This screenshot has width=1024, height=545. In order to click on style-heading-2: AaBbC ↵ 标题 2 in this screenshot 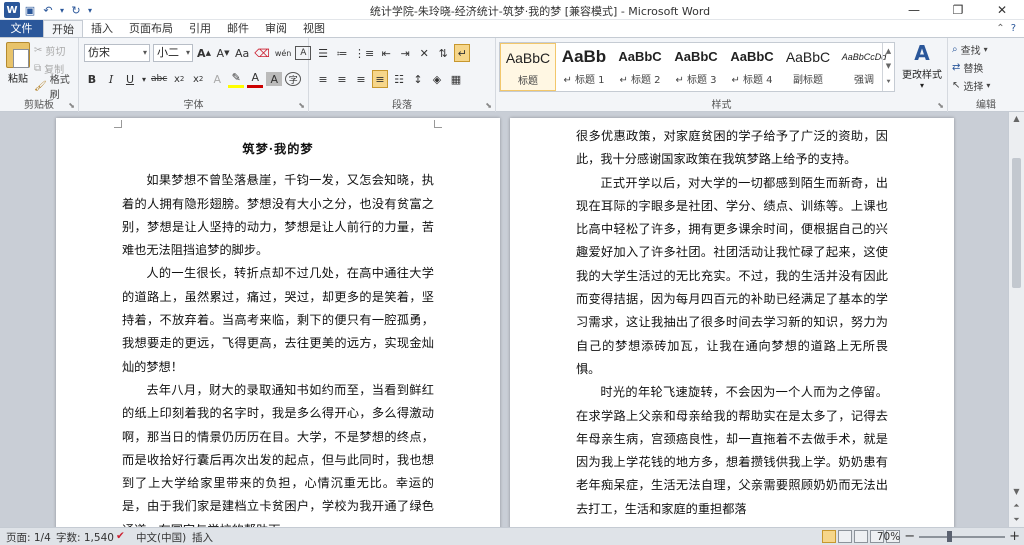, I will do `click(640, 67)`.